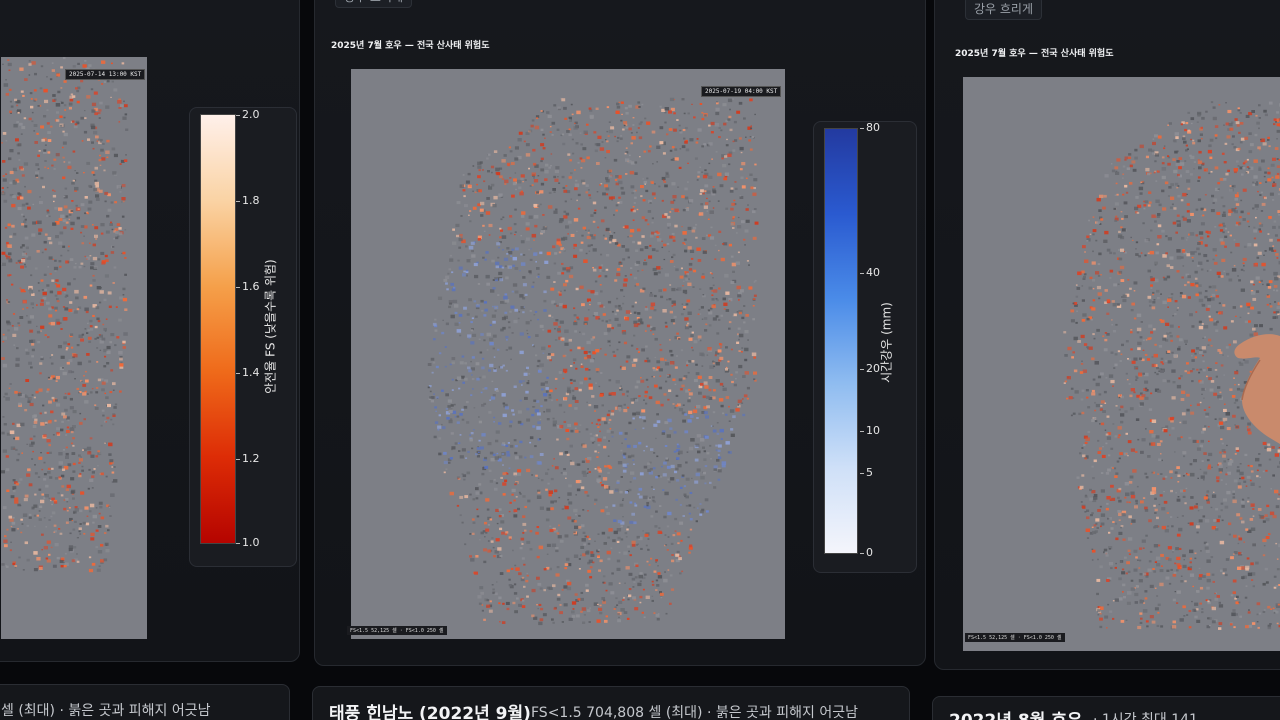 The width and height of the screenshot is (1280, 720). I want to click on fs-tick-1-2: 1.2, so click(248, 458).